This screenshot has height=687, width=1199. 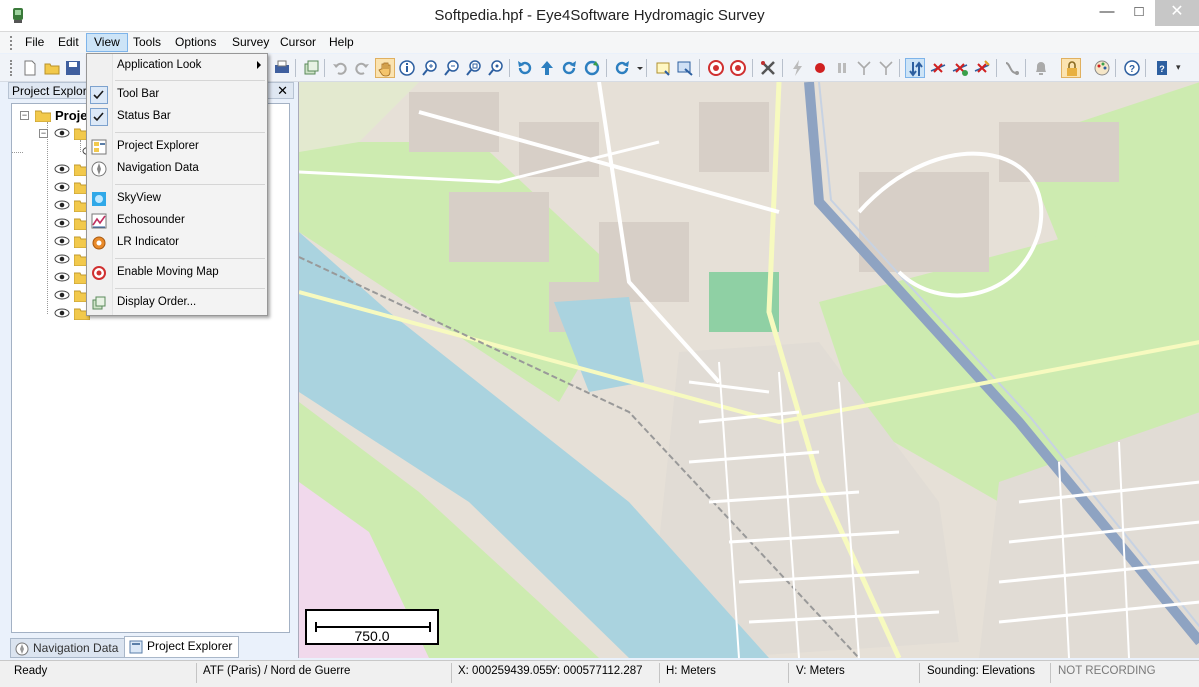 I want to click on note-icon, so click(x=663, y=68).